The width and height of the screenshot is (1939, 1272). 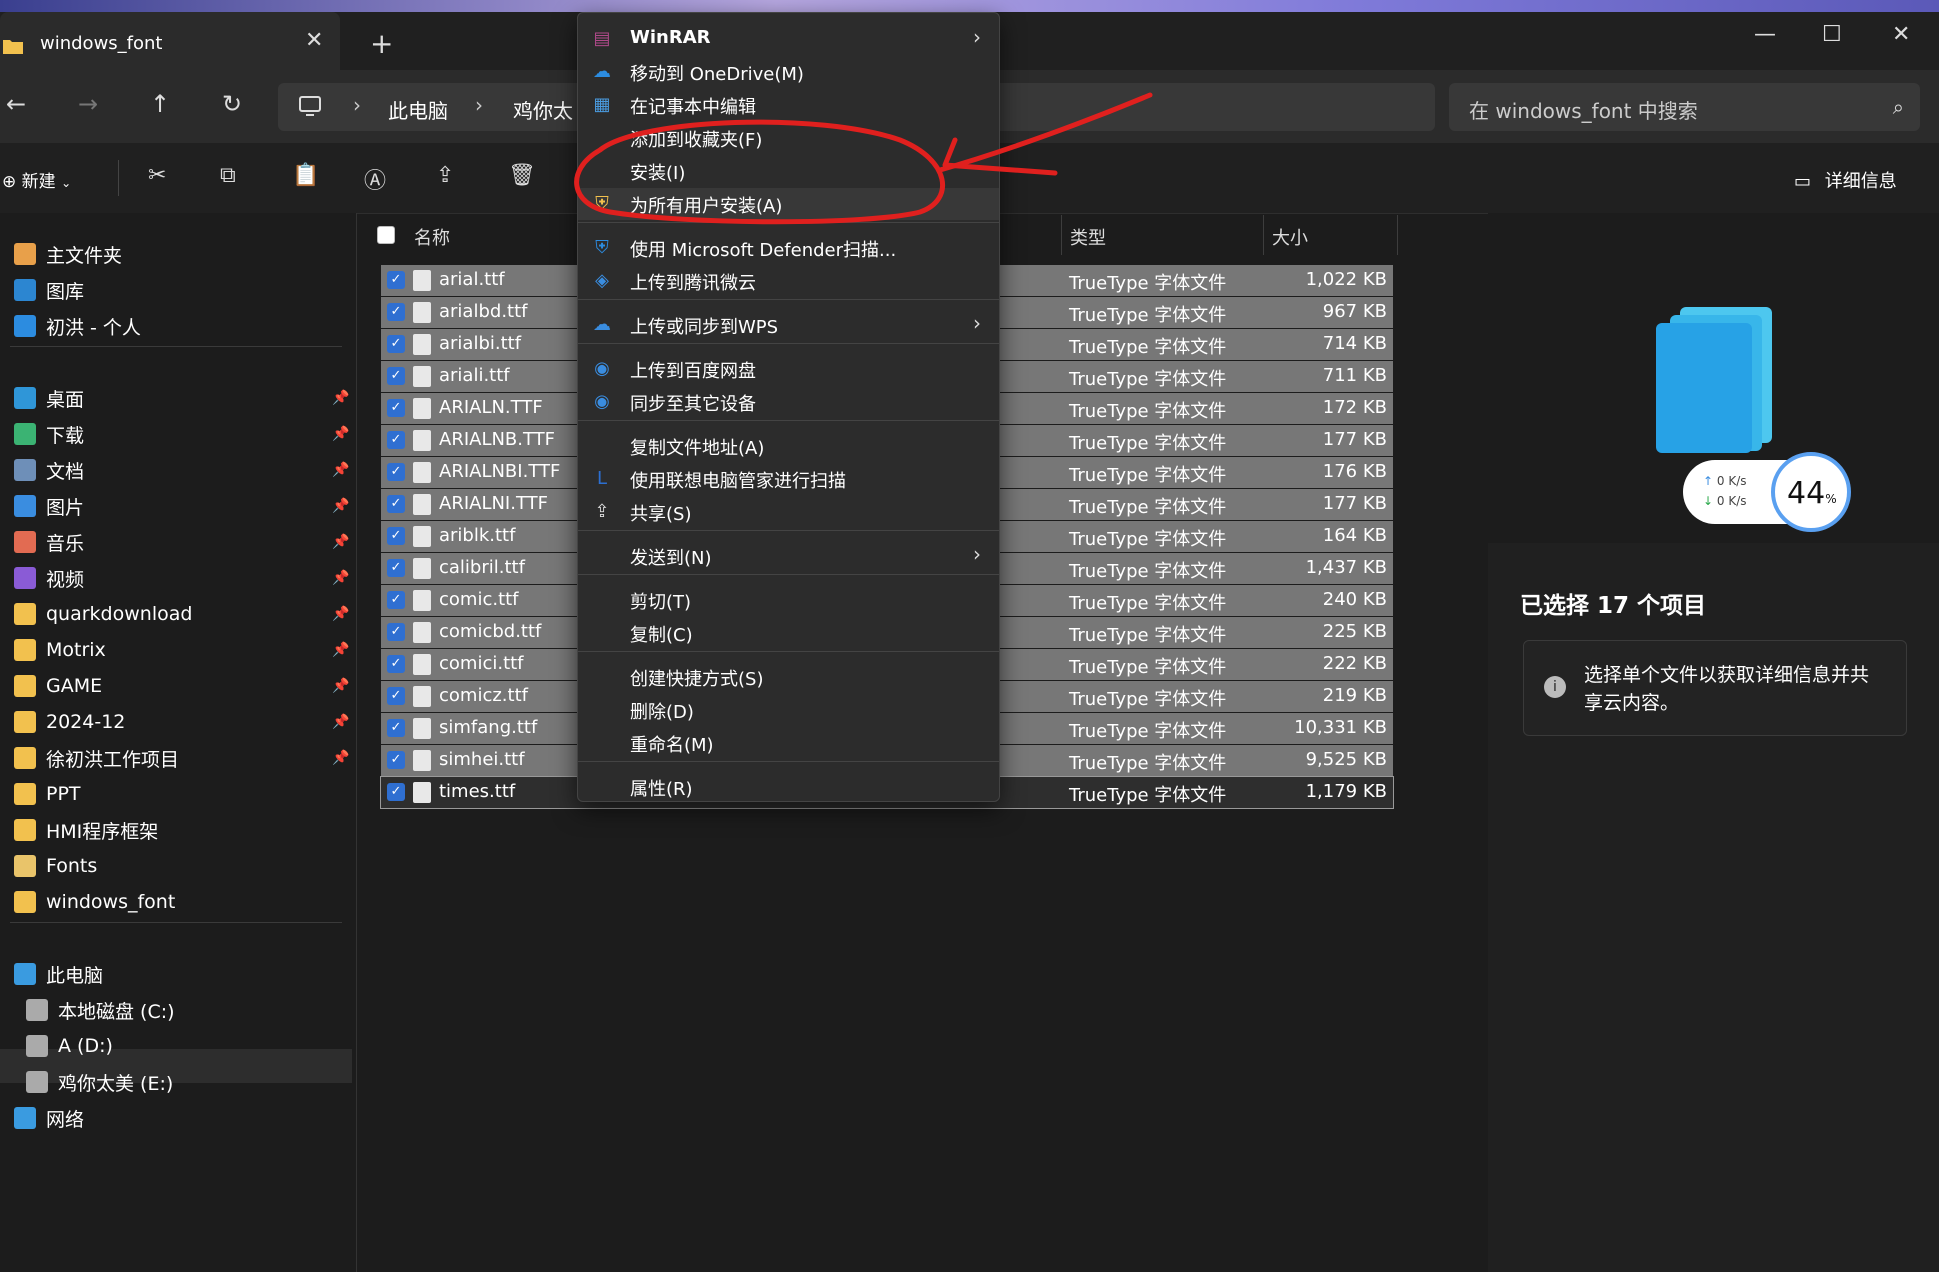 What do you see at coordinates (788, 39) in the screenshot?
I see `context-menu-item: ▤ WinRAR ›` at bounding box center [788, 39].